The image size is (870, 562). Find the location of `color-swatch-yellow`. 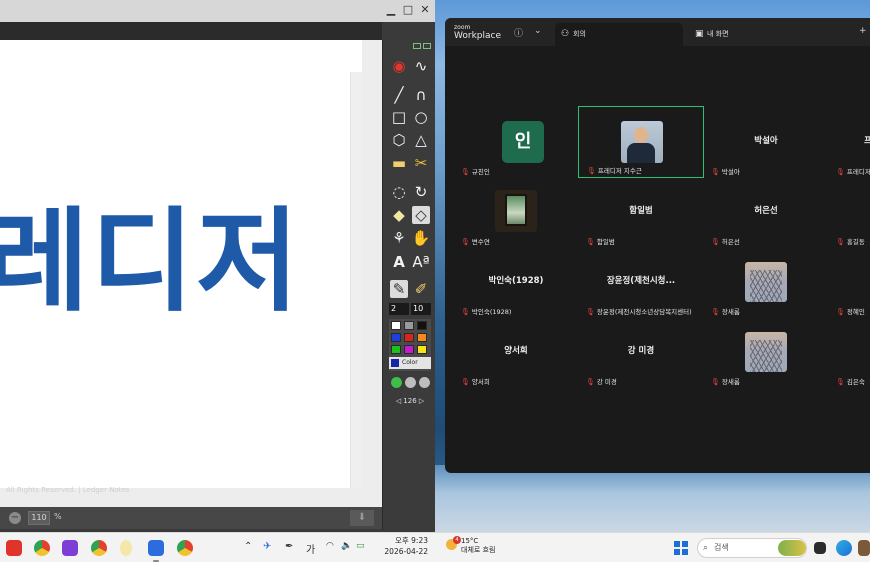

color-swatch-yellow is located at coordinates (422, 349).